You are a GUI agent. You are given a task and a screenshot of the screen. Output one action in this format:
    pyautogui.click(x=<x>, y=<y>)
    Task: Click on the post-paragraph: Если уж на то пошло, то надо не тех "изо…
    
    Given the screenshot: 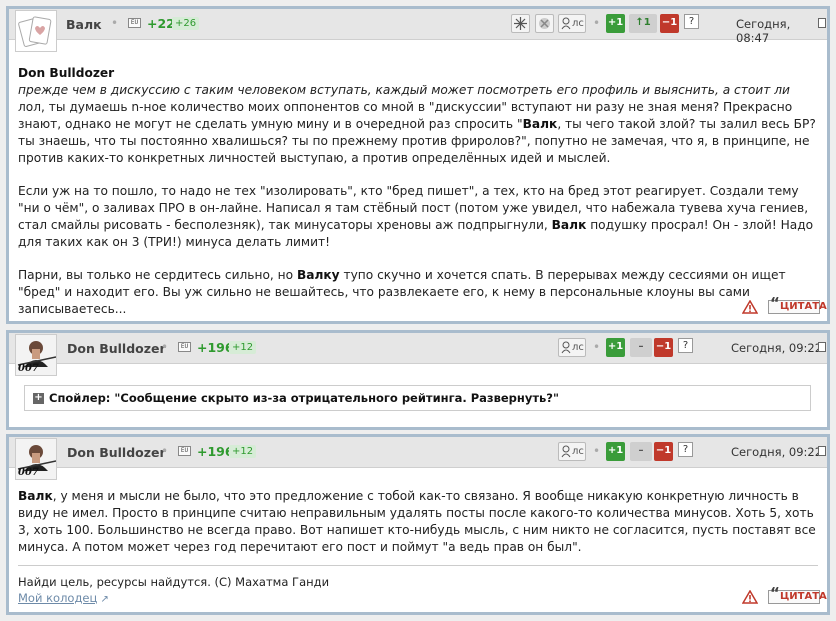 What is the action you would take?
    pyautogui.click(x=416, y=216)
    